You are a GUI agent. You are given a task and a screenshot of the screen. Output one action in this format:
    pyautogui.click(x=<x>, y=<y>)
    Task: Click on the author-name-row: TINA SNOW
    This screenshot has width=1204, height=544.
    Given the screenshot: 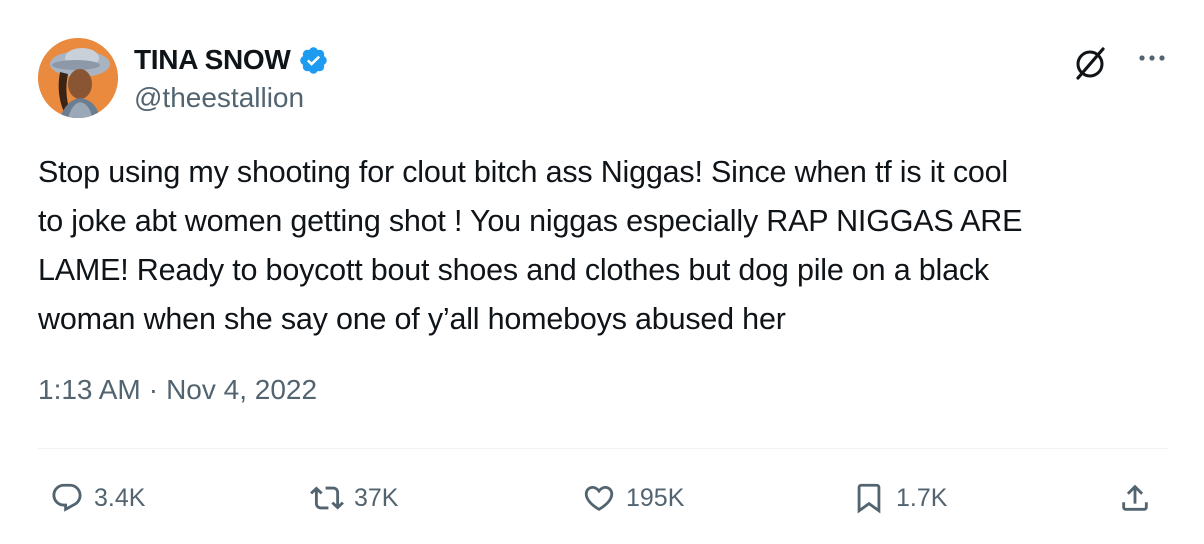 What is the action you would take?
    pyautogui.click(x=231, y=60)
    